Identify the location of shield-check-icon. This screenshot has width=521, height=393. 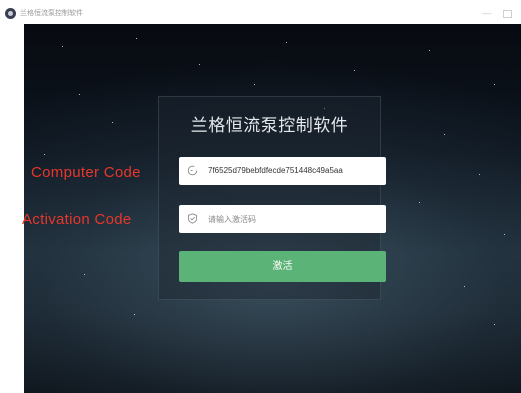
(192, 218).